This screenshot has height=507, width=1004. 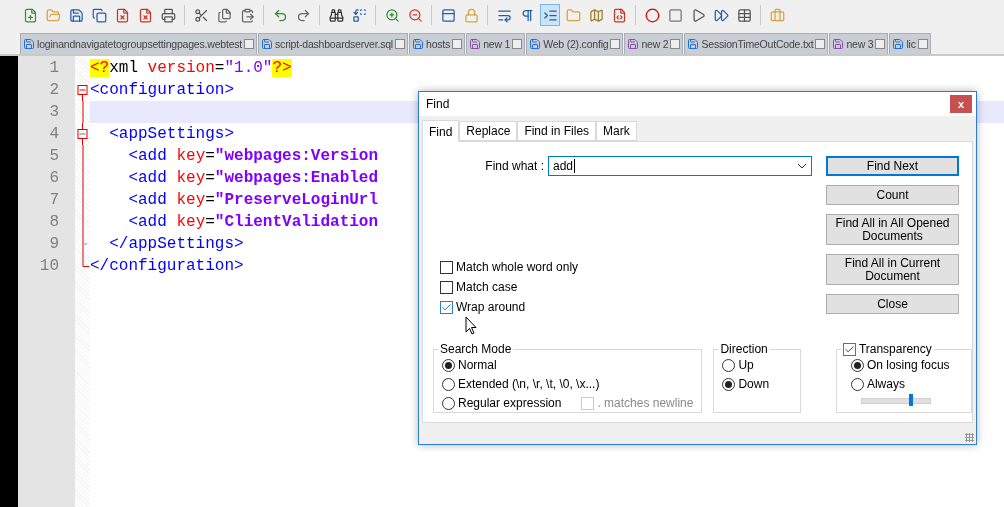 I want to click on pilcrow-icon, so click(x=527, y=15).